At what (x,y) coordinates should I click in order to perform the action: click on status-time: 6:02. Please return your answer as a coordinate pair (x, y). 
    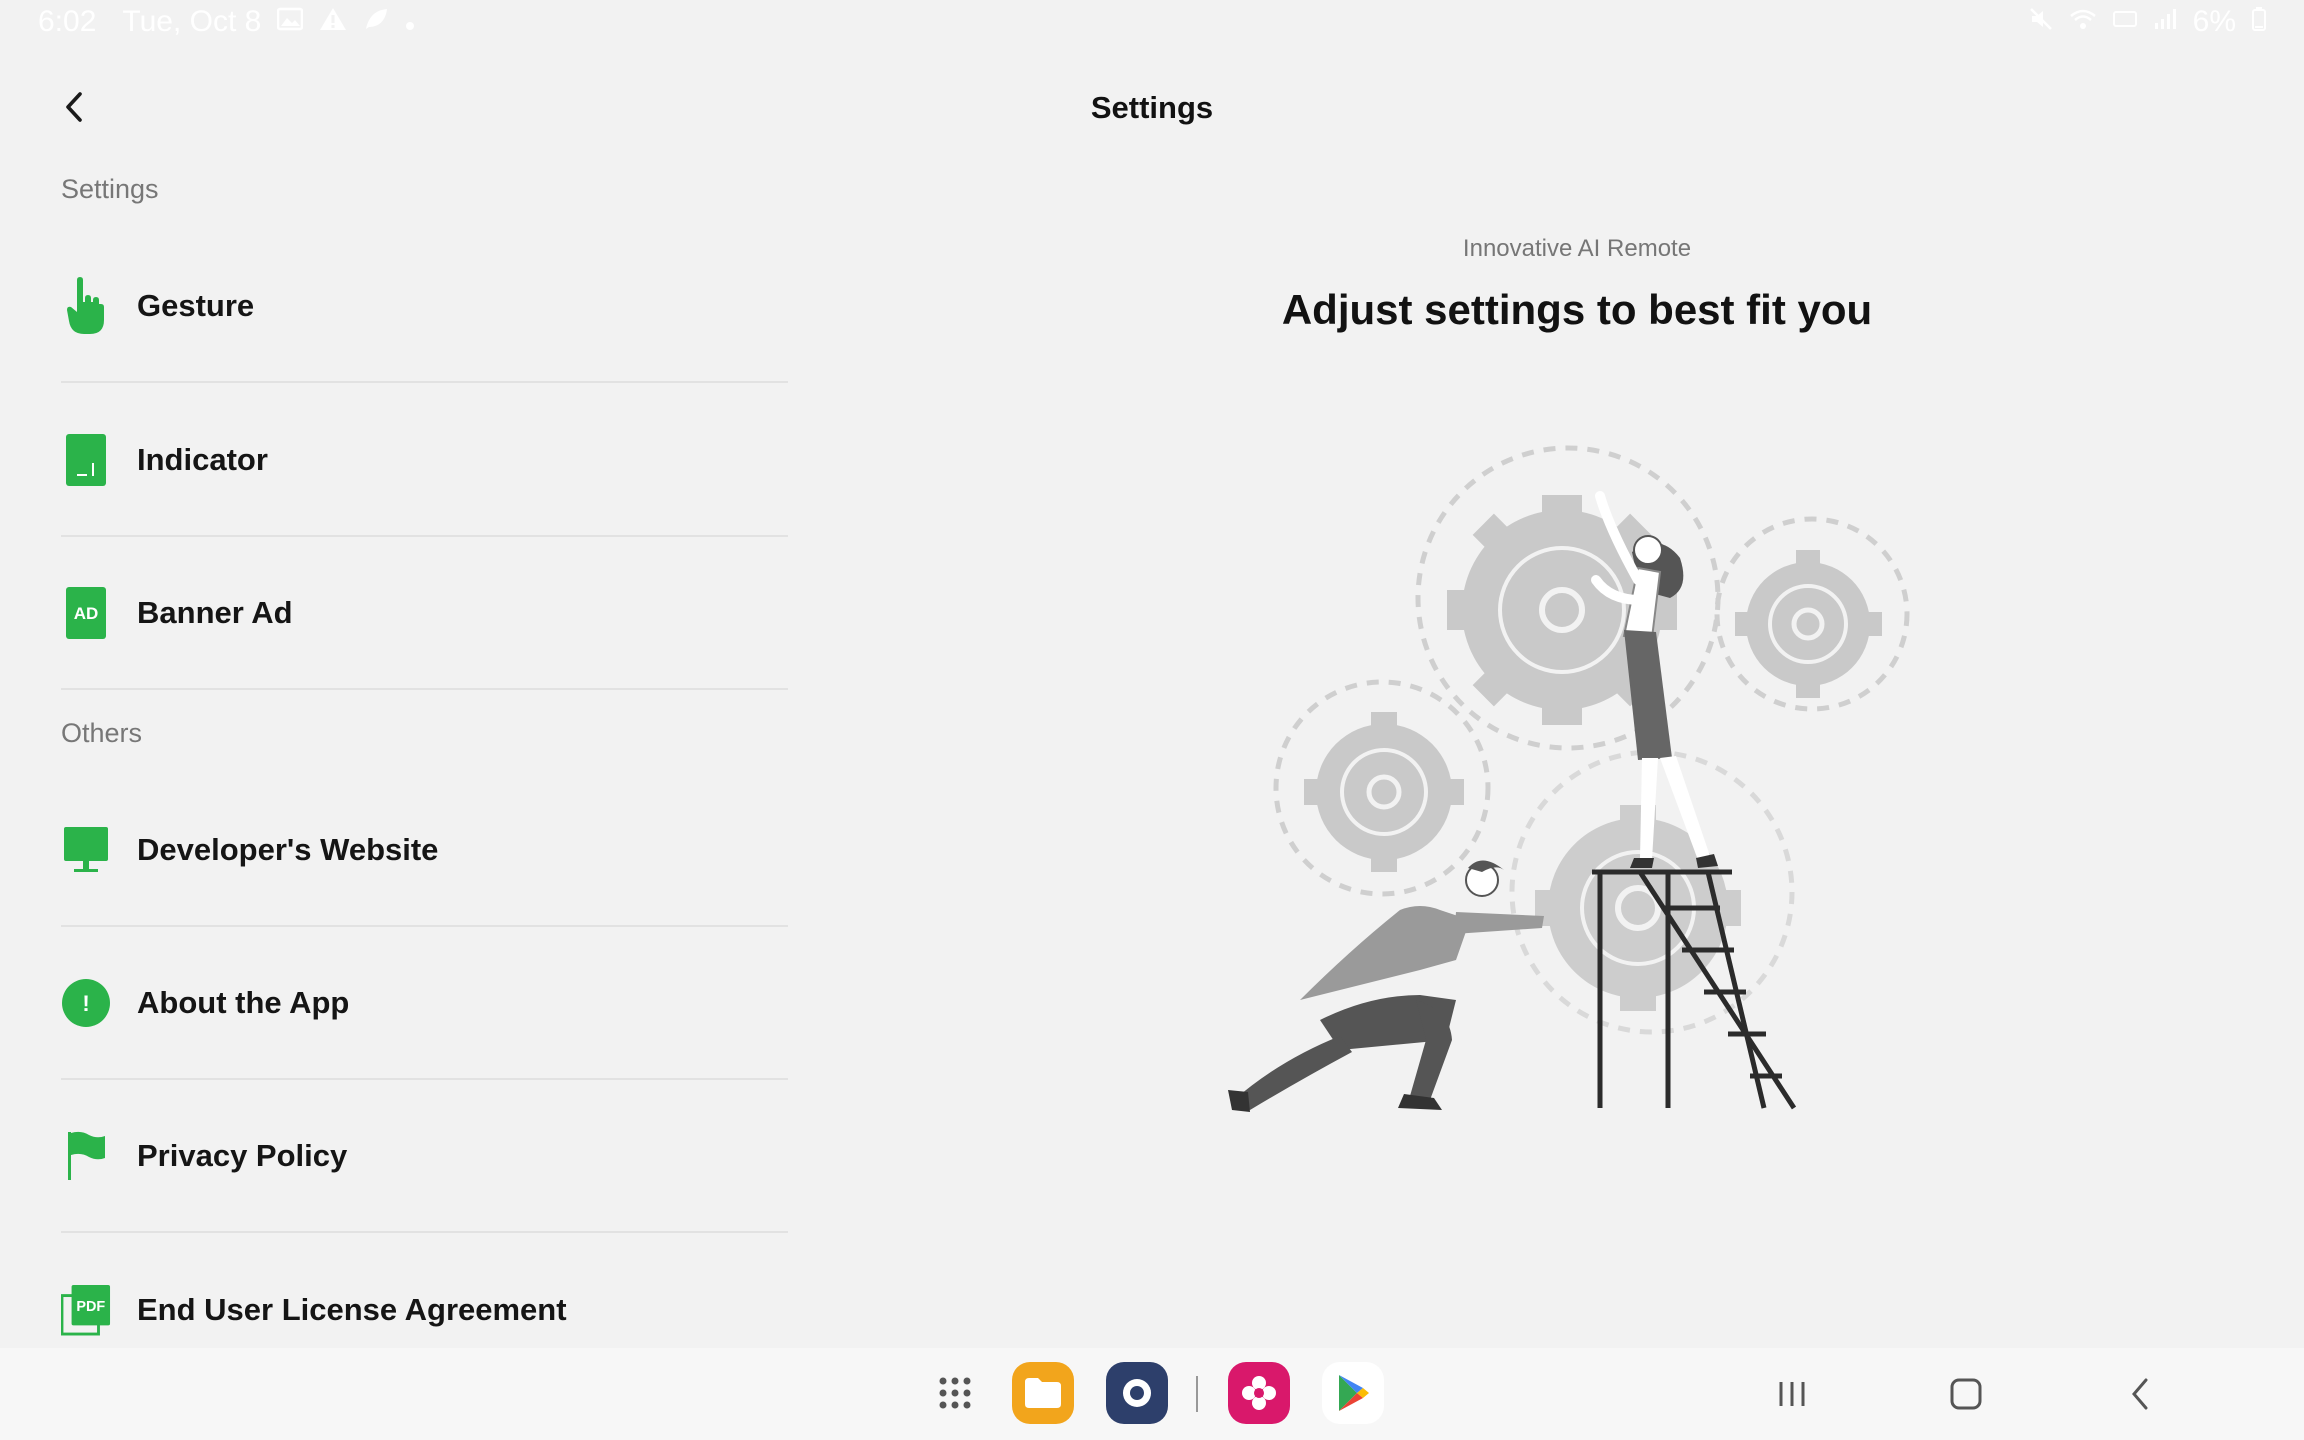
    Looking at the image, I should click on (67, 21).